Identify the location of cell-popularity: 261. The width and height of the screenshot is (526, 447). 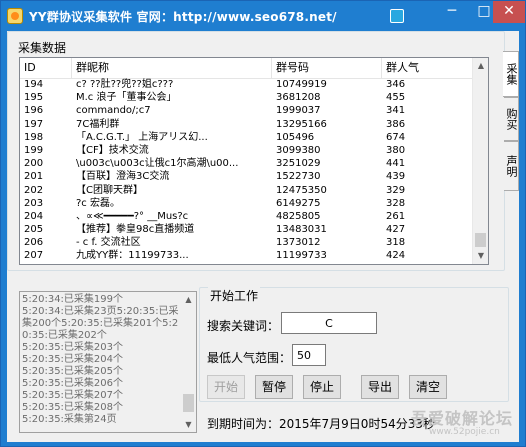
(396, 216).